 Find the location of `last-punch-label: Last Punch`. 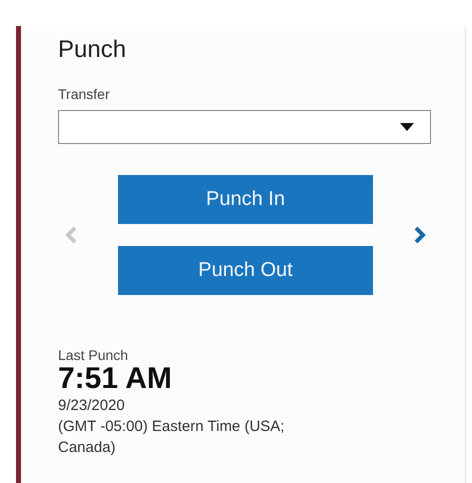

last-punch-label: Last Punch is located at coordinates (93, 355).